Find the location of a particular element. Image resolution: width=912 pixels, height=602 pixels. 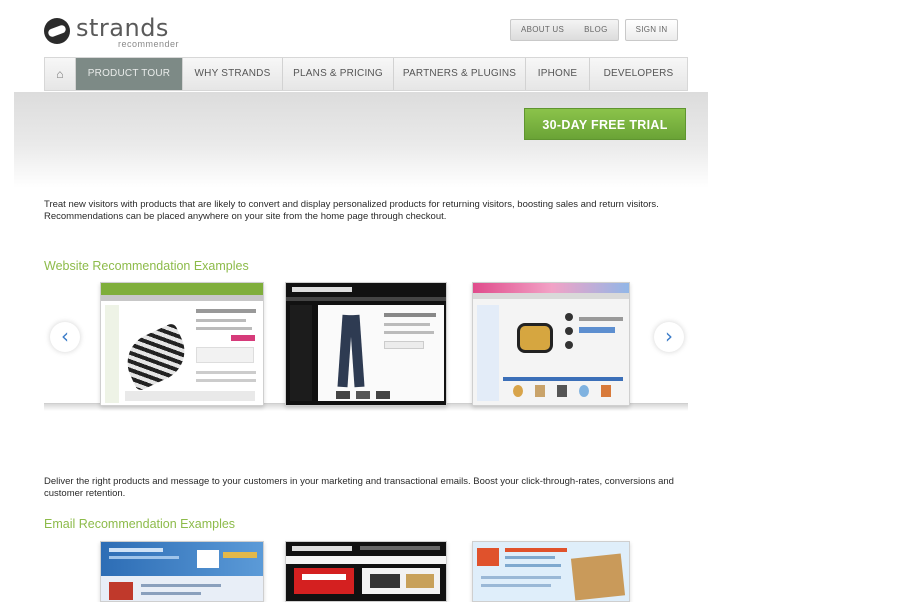

carousel-prev-icon: ‹ is located at coordinates (65, 337).